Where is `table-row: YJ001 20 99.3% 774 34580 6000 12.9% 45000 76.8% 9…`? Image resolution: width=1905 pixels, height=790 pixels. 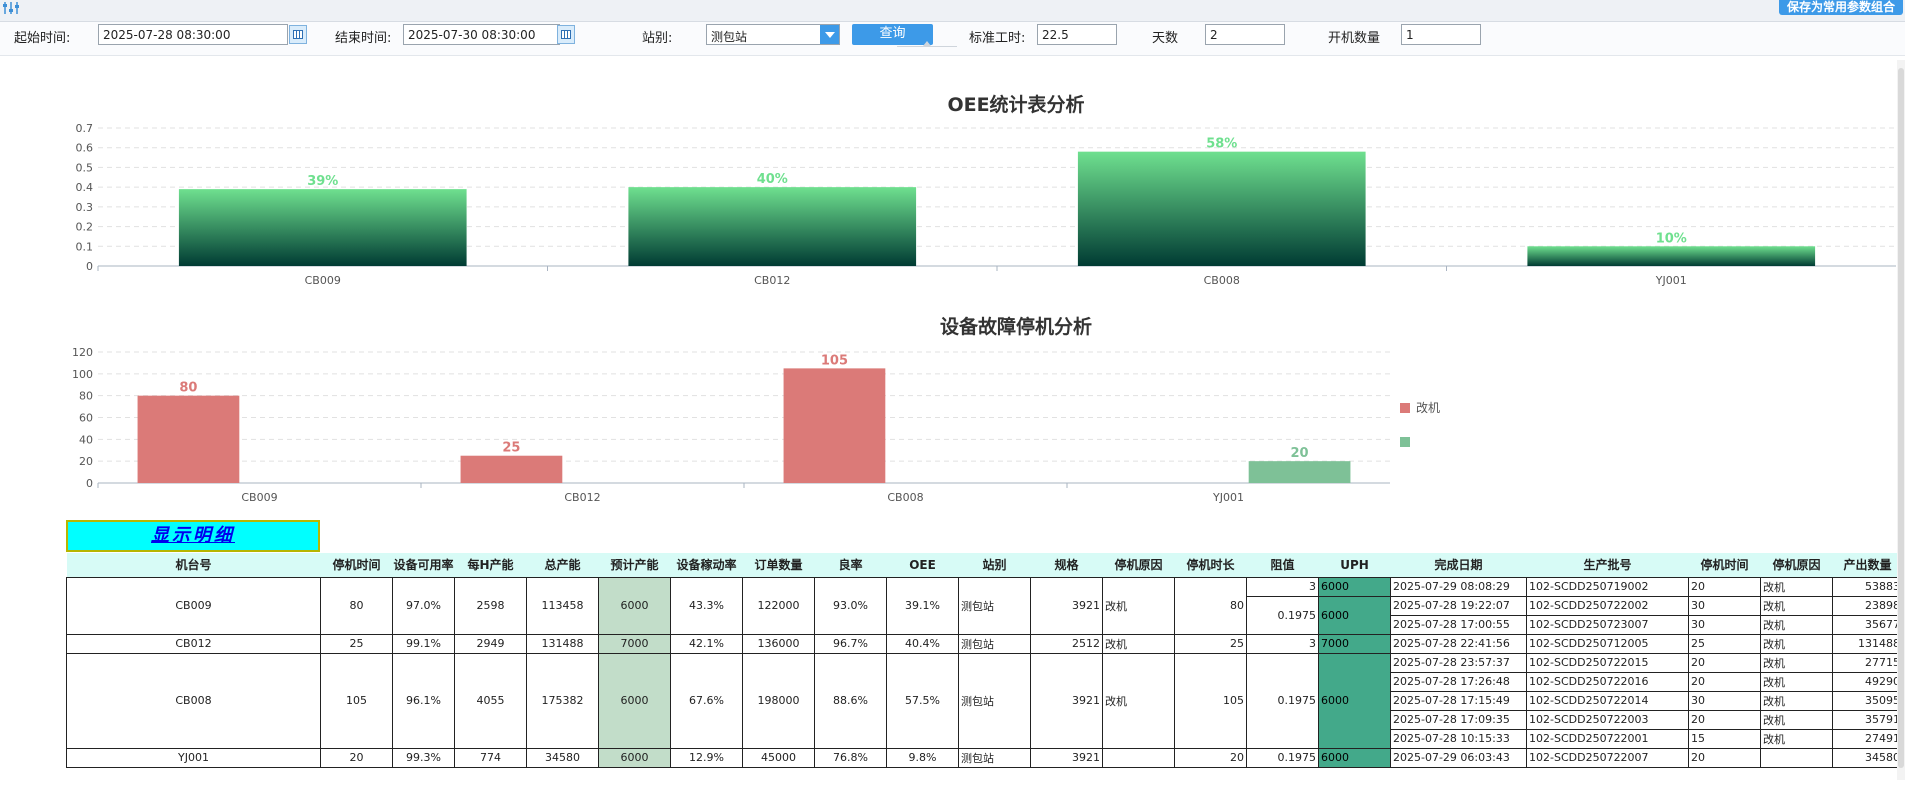 table-row: YJ001 20 99.3% 774 34580 6000 12.9% 45000 76.8% 9… is located at coordinates (984, 757).